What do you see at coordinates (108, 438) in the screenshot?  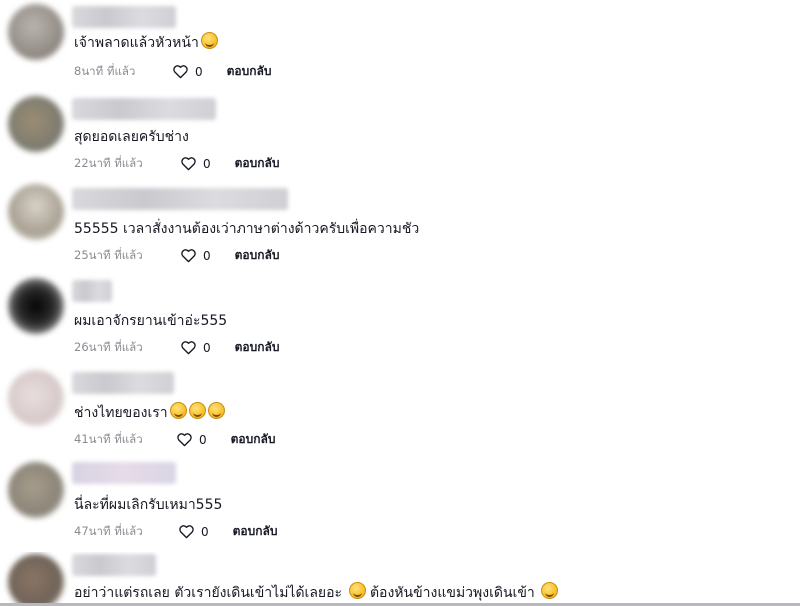 I see `comment-time: 41นาที ที่แล้ว` at bounding box center [108, 438].